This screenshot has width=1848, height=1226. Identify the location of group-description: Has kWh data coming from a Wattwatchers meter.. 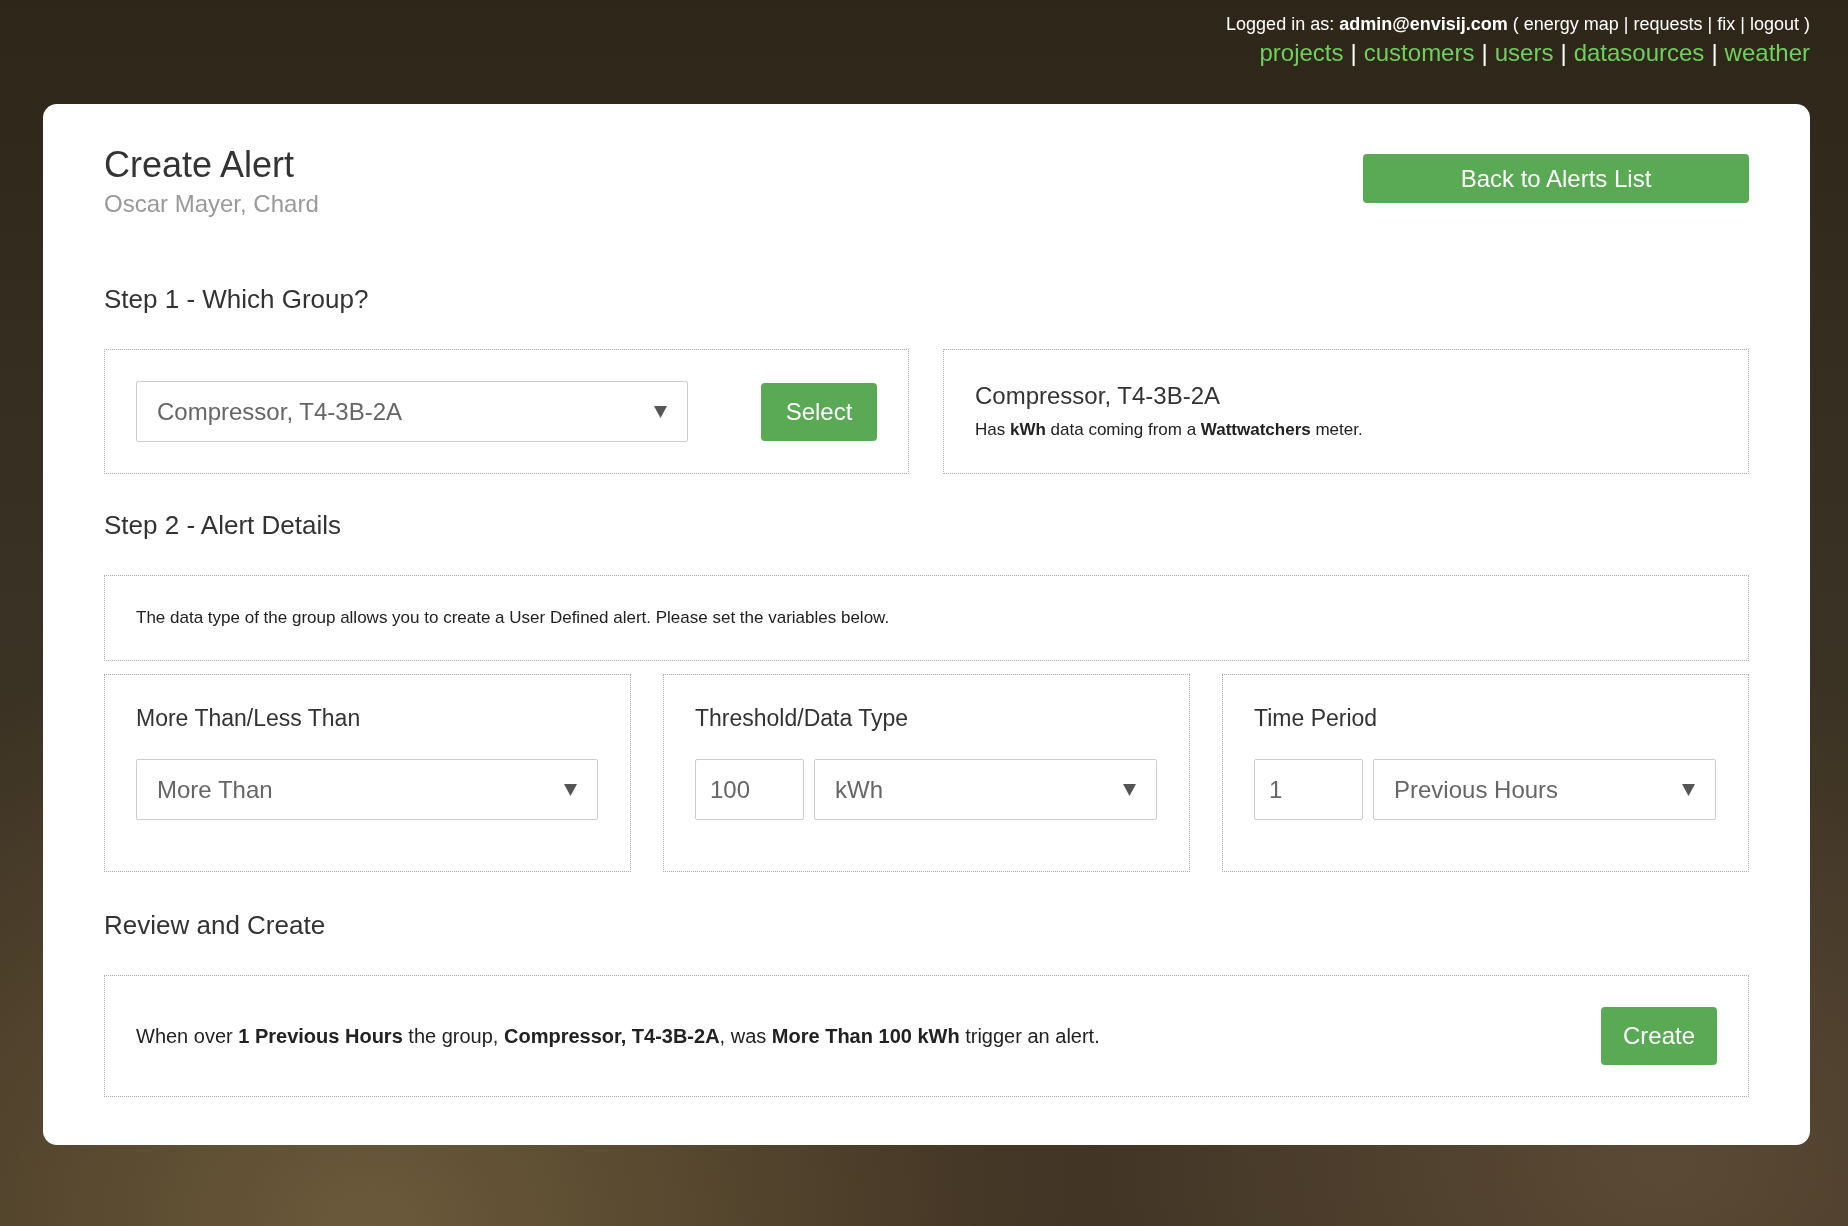
(1169, 430).